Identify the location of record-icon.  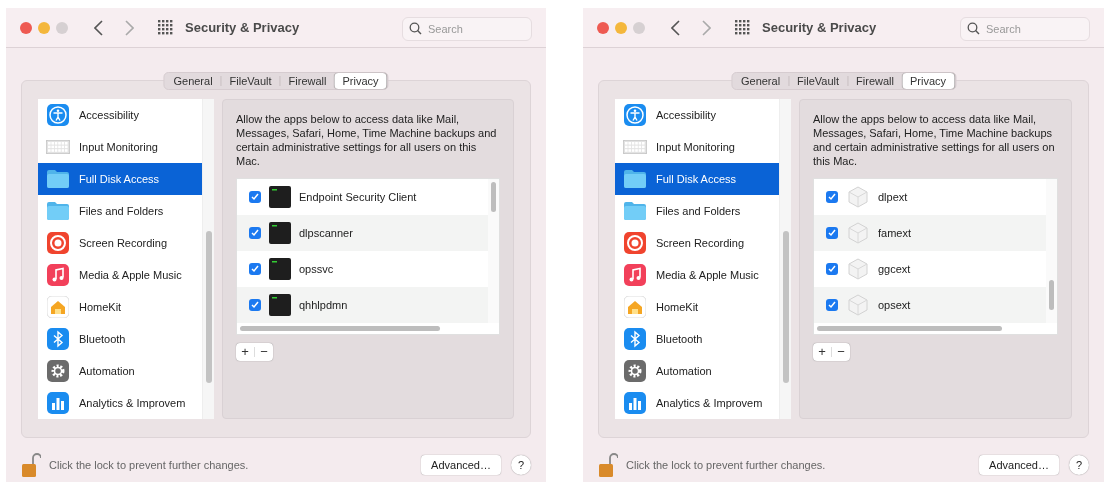
(58, 243).